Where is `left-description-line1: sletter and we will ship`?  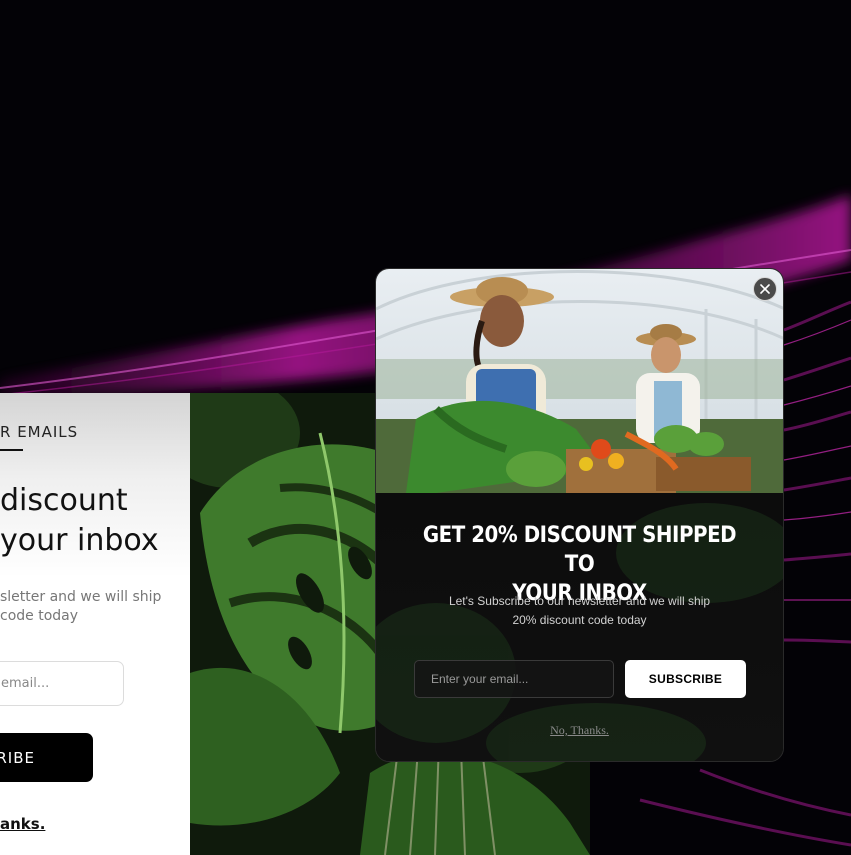 left-description-line1: sletter and we will ship is located at coordinates (81, 597).